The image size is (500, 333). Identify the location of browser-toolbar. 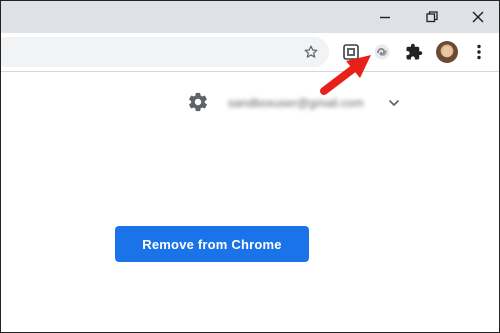
(250, 52).